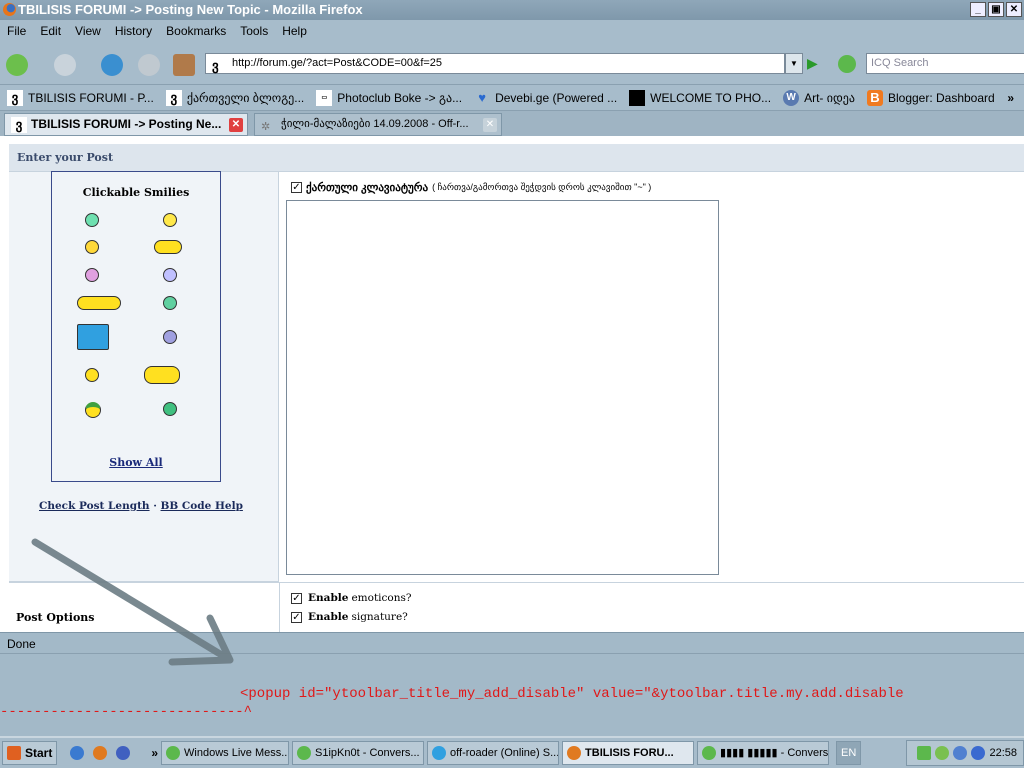  What do you see at coordinates (123, 753) in the screenshot?
I see `media-player-icon` at bounding box center [123, 753].